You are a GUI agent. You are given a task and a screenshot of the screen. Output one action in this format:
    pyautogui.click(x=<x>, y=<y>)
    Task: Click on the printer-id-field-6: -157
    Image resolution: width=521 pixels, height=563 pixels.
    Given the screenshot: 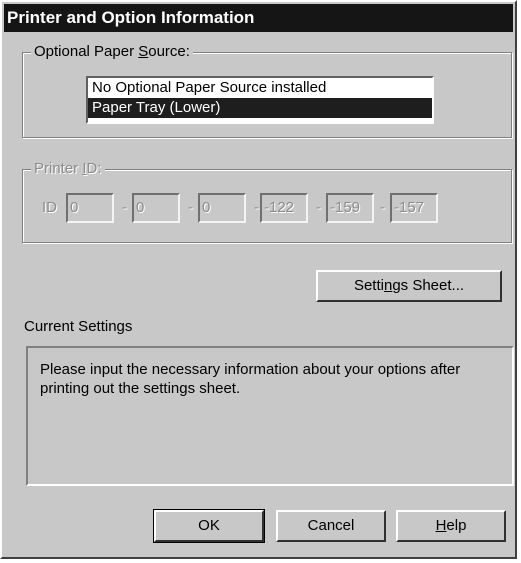 What is the action you would take?
    pyautogui.click(x=414, y=208)
    